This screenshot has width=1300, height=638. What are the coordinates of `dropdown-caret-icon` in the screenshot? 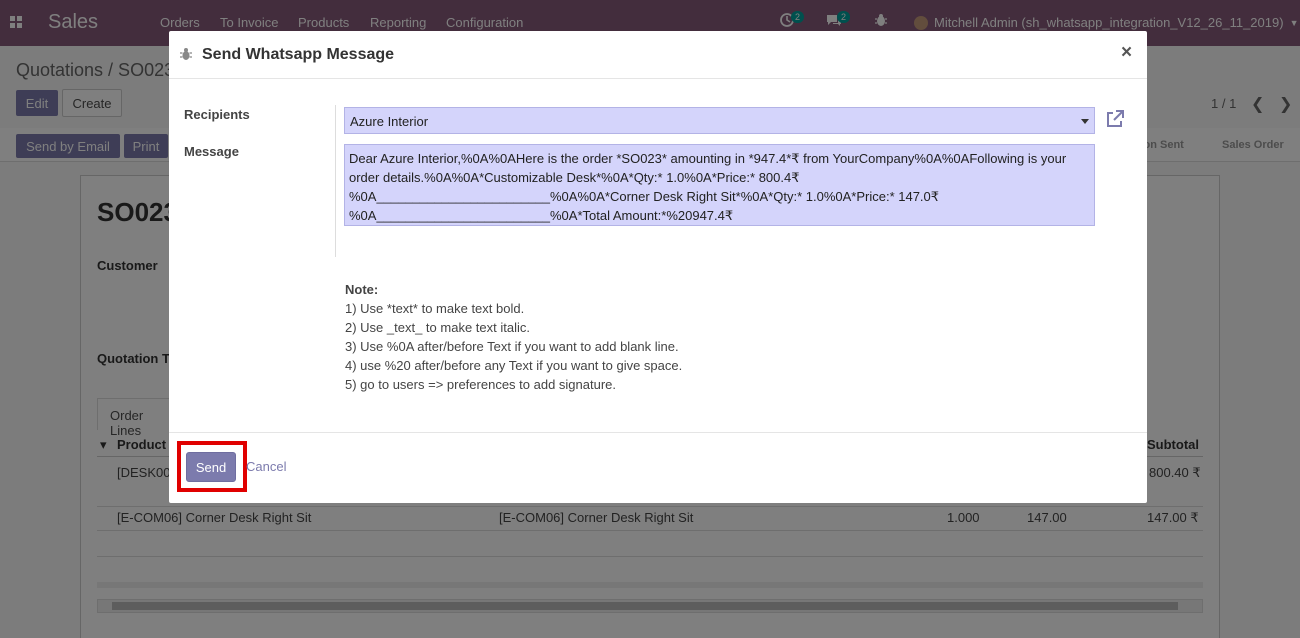 It's located at (1085, 121).